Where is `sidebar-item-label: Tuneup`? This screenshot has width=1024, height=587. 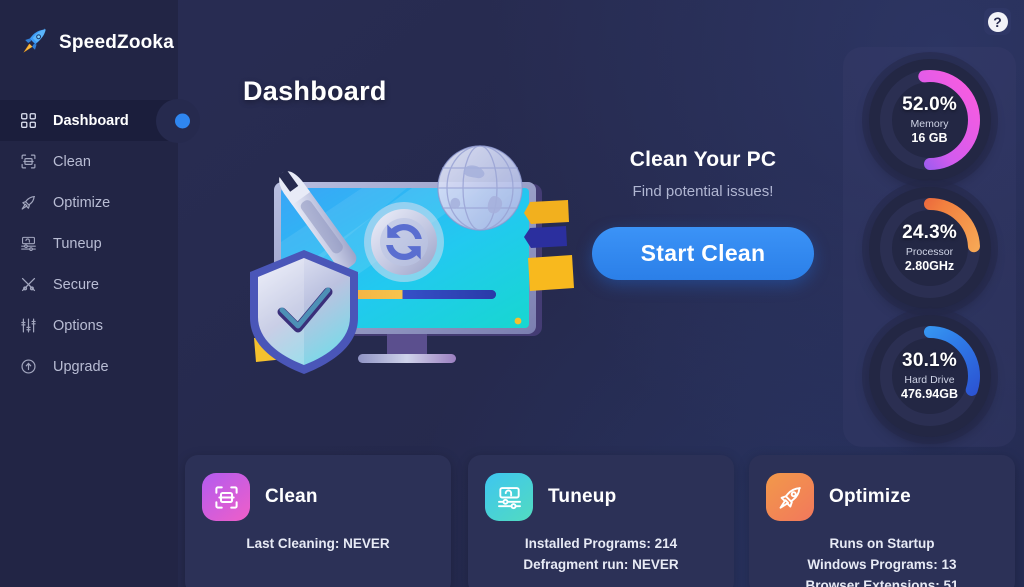 sidebar-item-label: Tuneup is located at coordinates (77, 243).